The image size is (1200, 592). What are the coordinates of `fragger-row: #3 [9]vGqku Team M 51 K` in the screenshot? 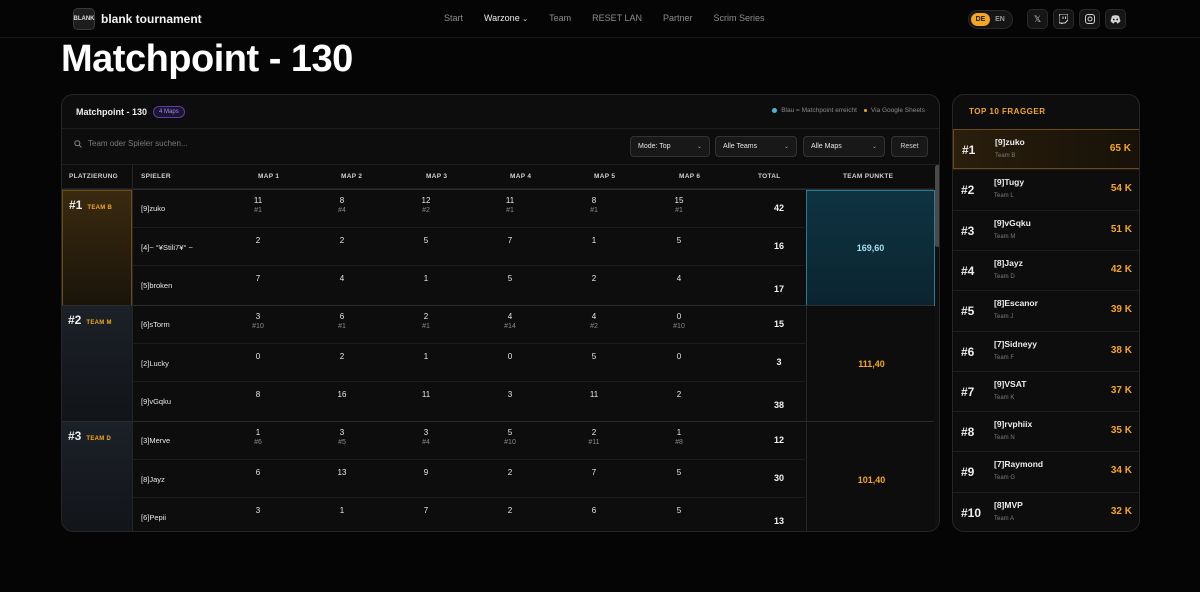 It's located at (1046, 229).